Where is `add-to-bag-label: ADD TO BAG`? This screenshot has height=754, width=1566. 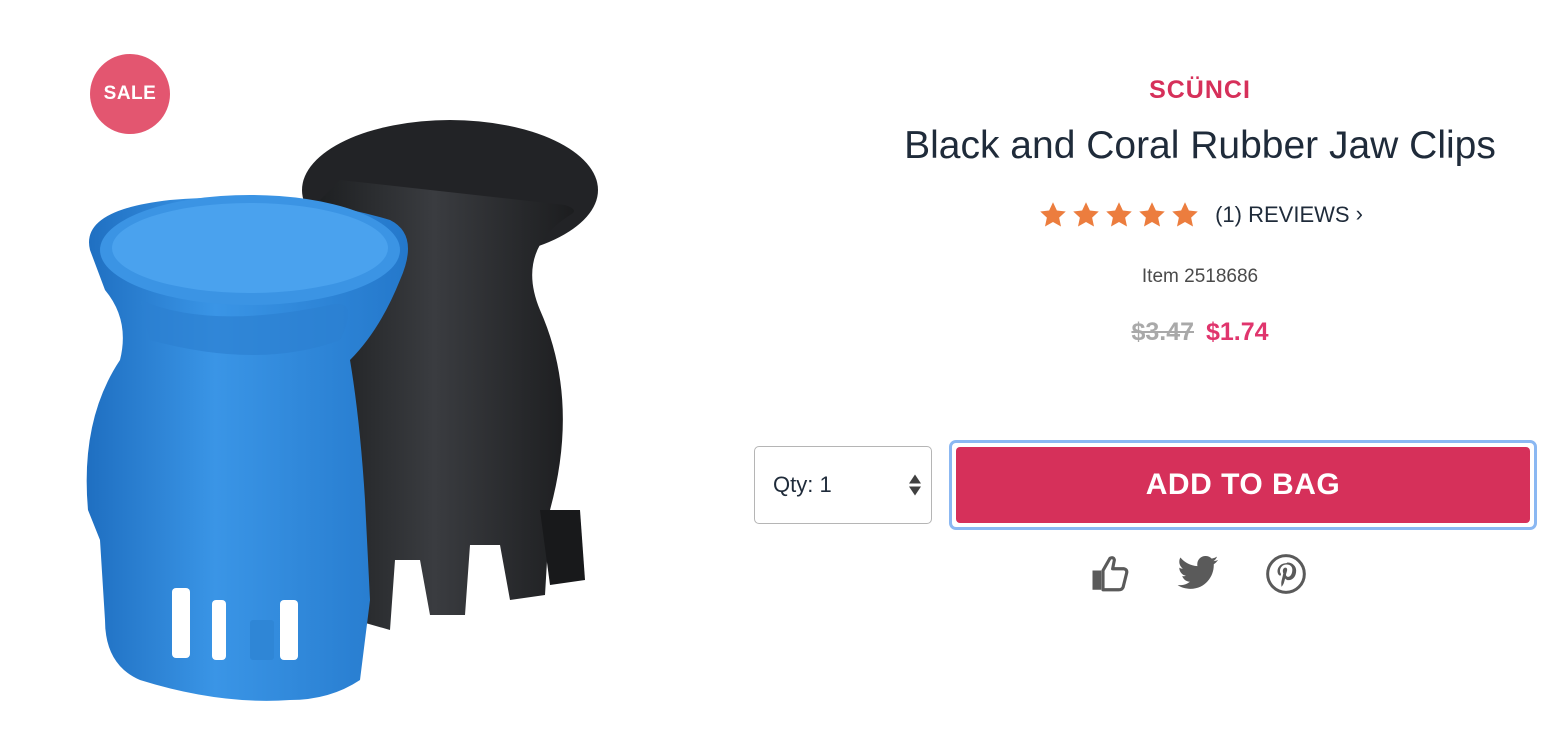 add-to-bag-label: ADD TO BAG is located at coordinates (1243, 485).